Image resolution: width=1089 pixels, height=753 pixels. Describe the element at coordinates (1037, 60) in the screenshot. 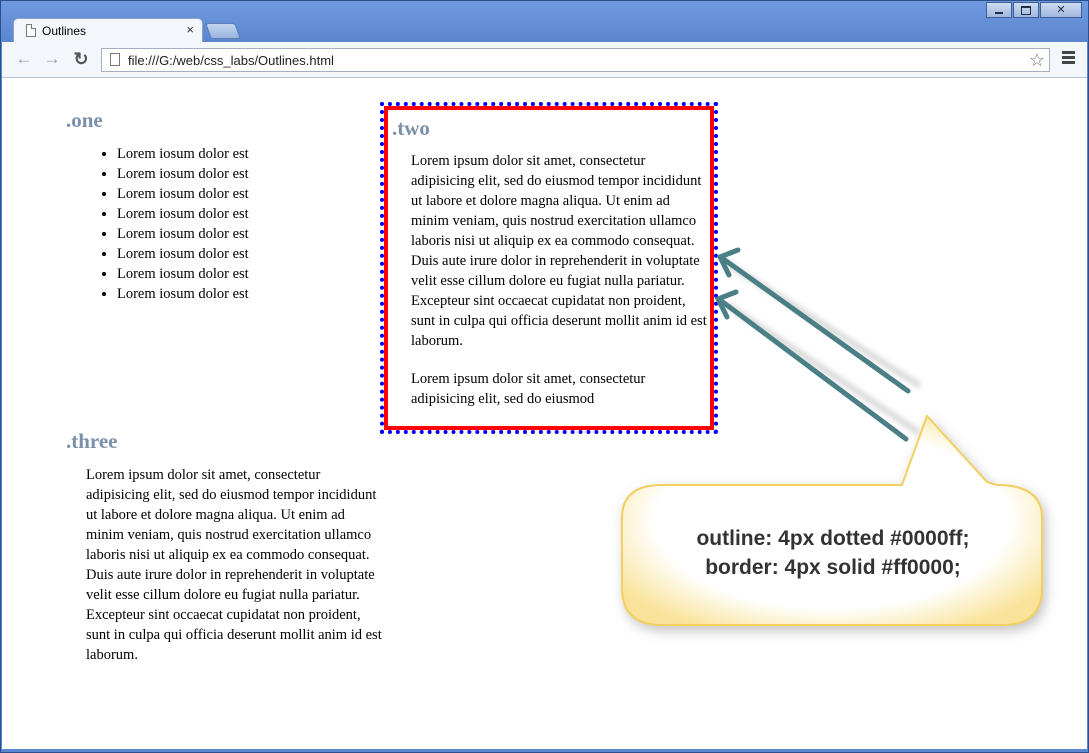

I see `star-icon: ☆` at that location.